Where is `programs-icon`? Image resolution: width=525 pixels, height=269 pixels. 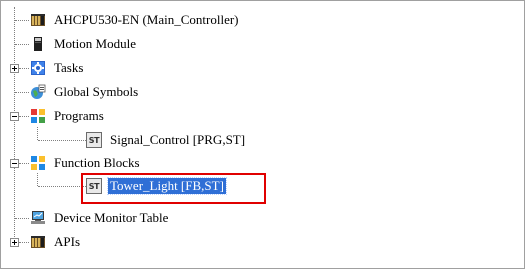 programs-icon is located at coordinates (38, 116).